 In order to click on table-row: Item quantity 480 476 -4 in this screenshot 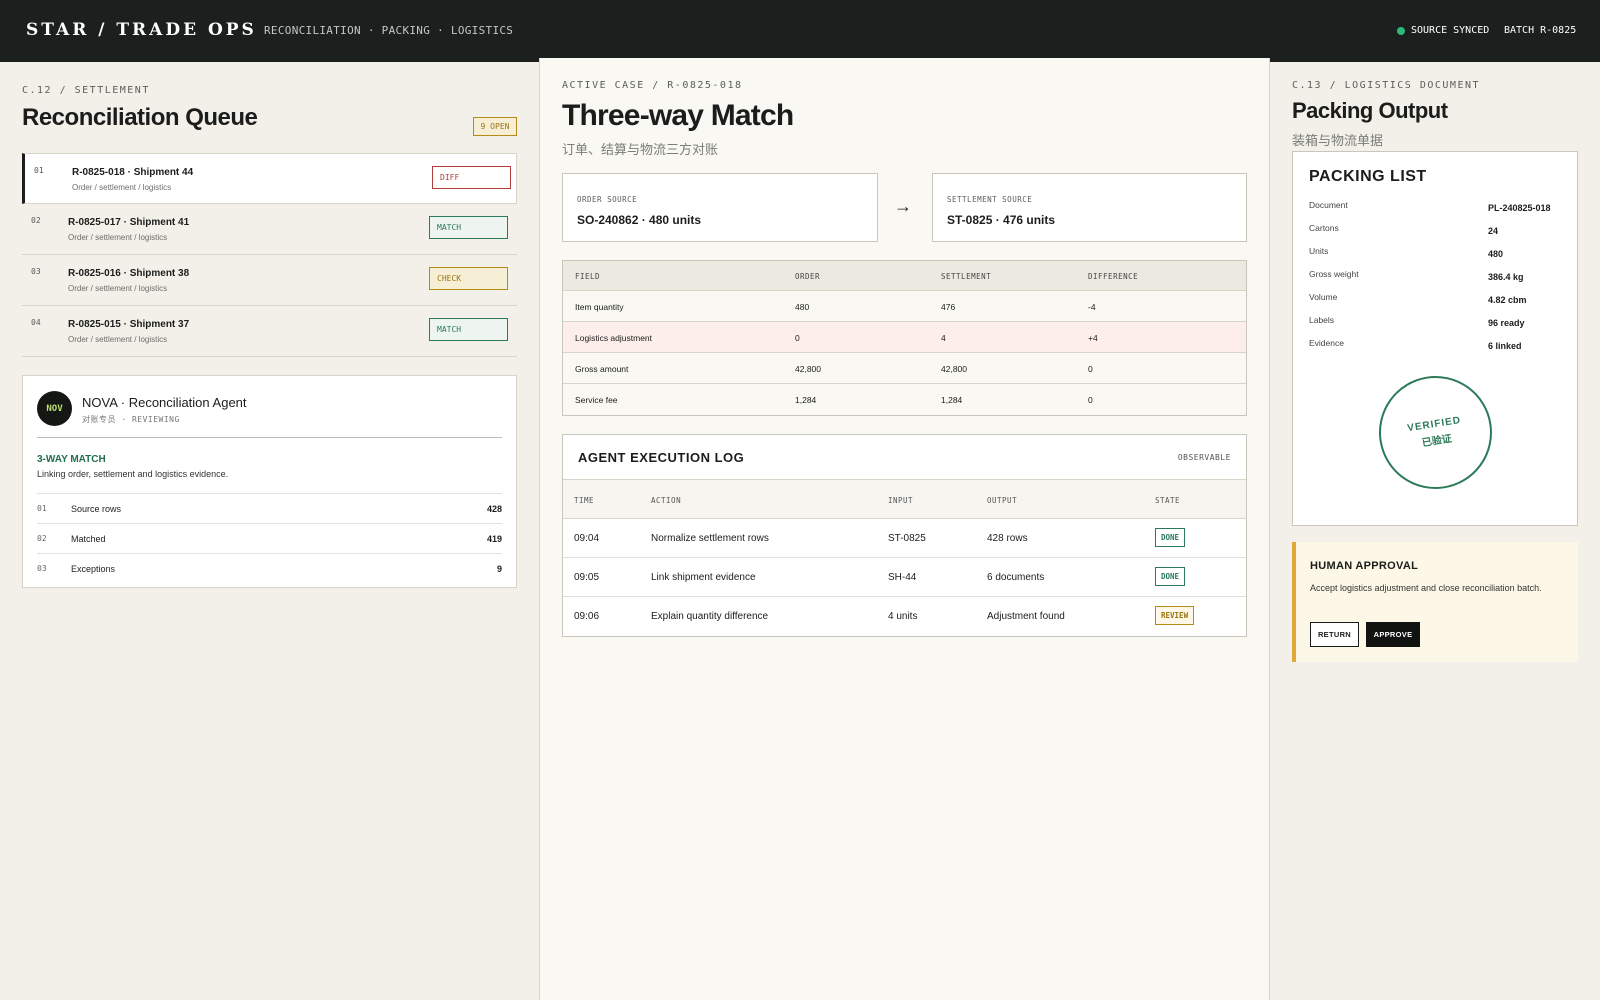, I will do `click(904, 306)`.